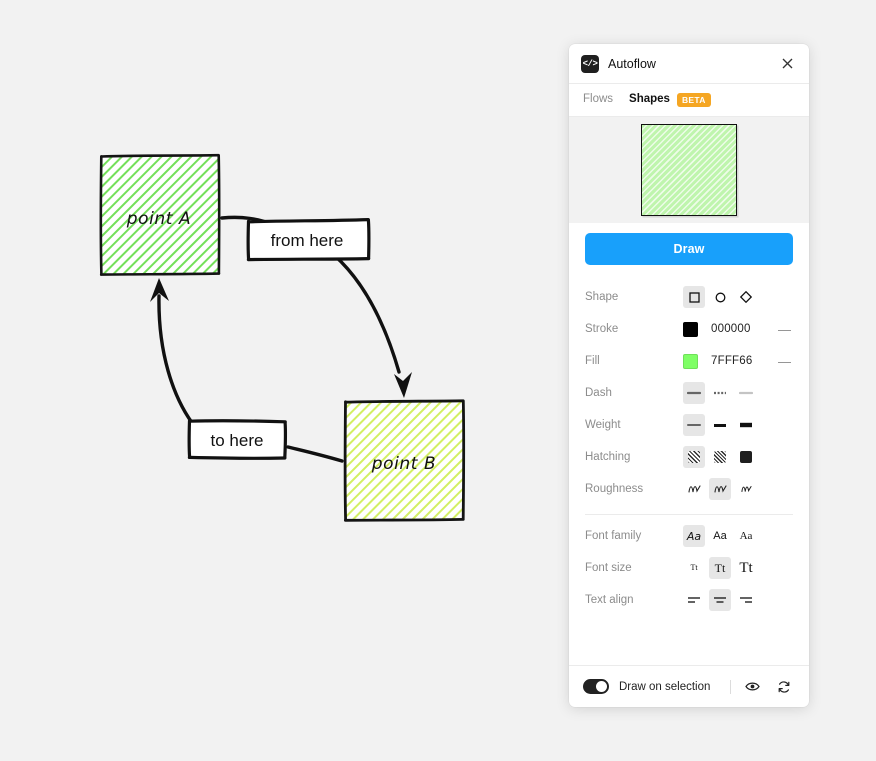  I want to click on stroke-color-swatch, so click(690, 329).